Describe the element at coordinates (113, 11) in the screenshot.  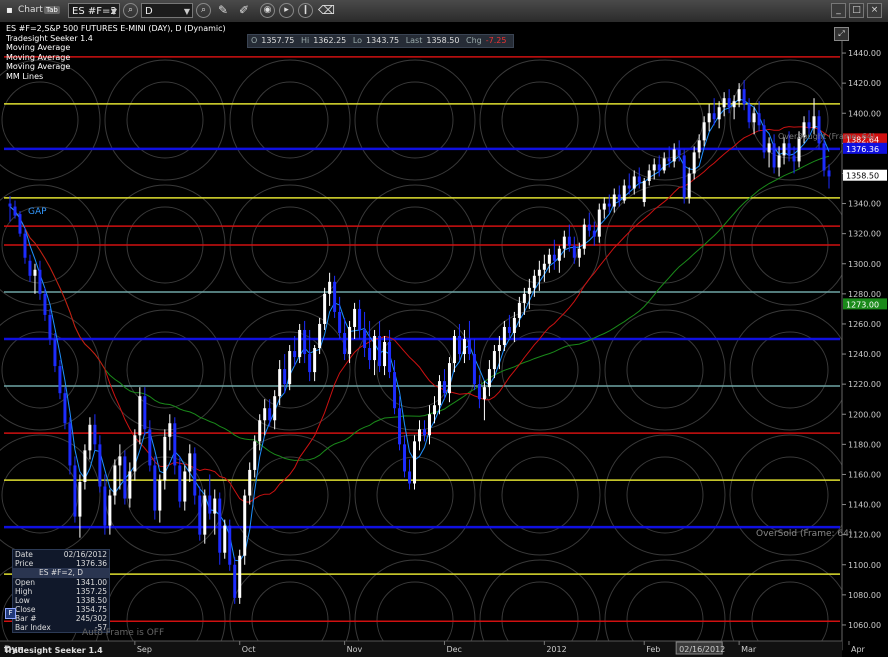
I see `chevron-down-icon: ▼` at that location.